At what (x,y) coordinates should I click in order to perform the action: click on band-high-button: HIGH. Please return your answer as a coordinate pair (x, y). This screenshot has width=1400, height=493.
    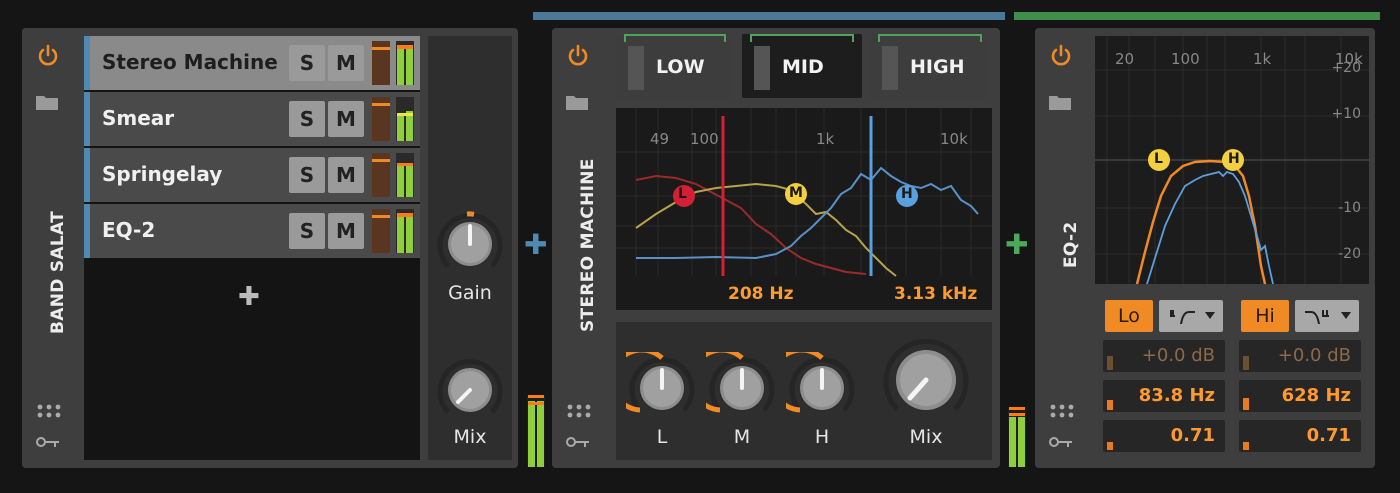
    Looking at the image, I should click on (930, 66).